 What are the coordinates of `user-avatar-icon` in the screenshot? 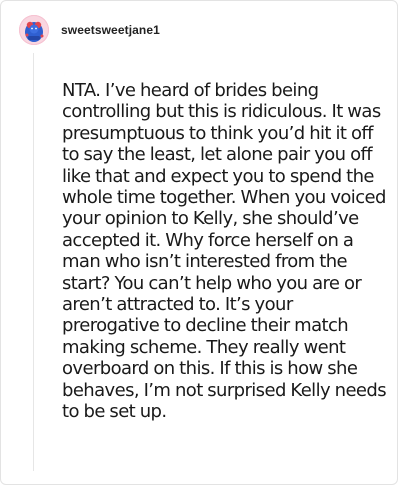 It's located at (34, 30).